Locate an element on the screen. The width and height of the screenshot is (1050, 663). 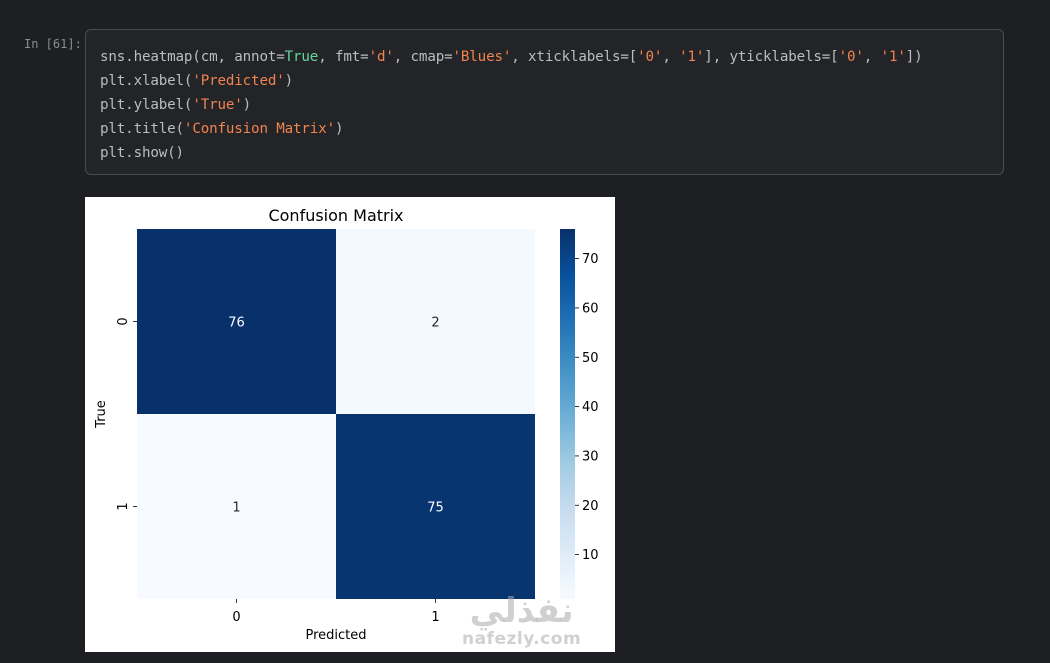
cell-annotation: 1 is located at coordinates (236, 508).